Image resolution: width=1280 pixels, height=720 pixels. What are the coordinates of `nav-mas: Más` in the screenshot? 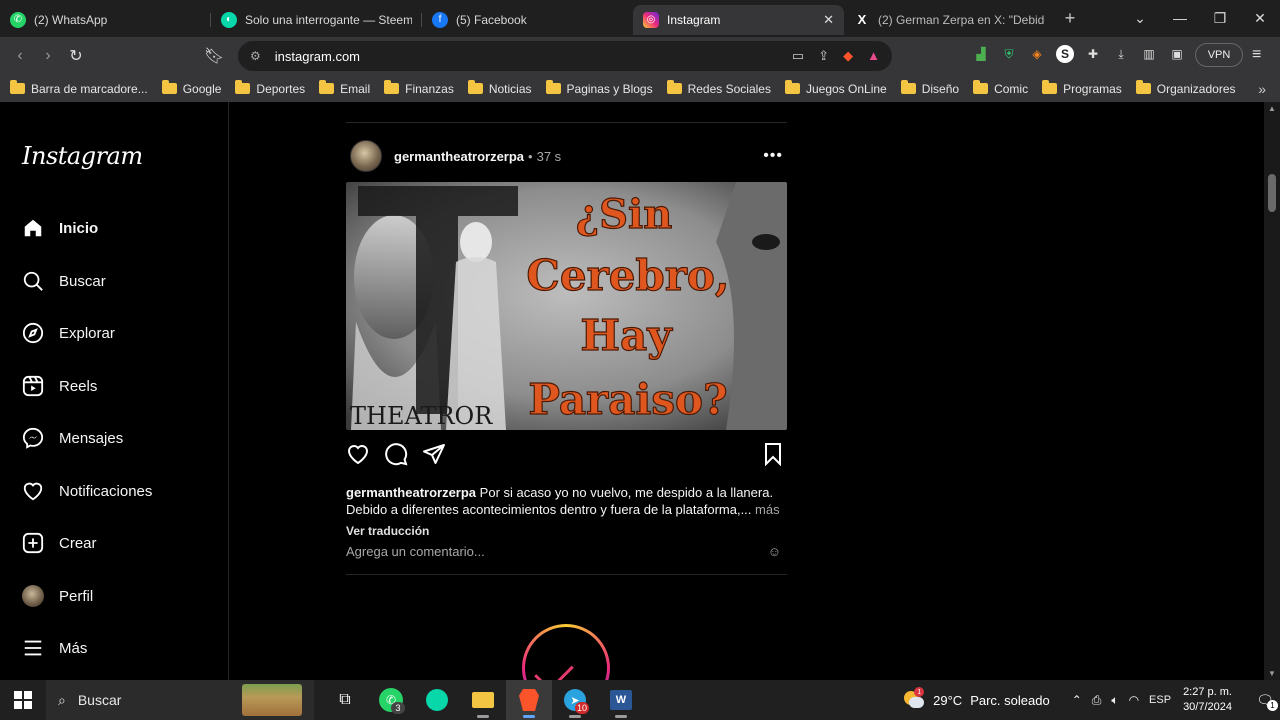 It's located at (54, 648).